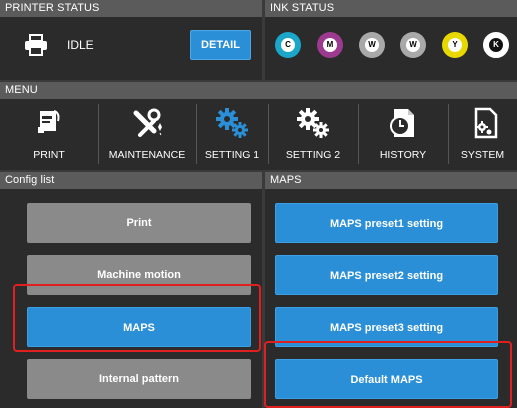  I want to click on ink-yellow-indicator: Y, so click(455, 45).